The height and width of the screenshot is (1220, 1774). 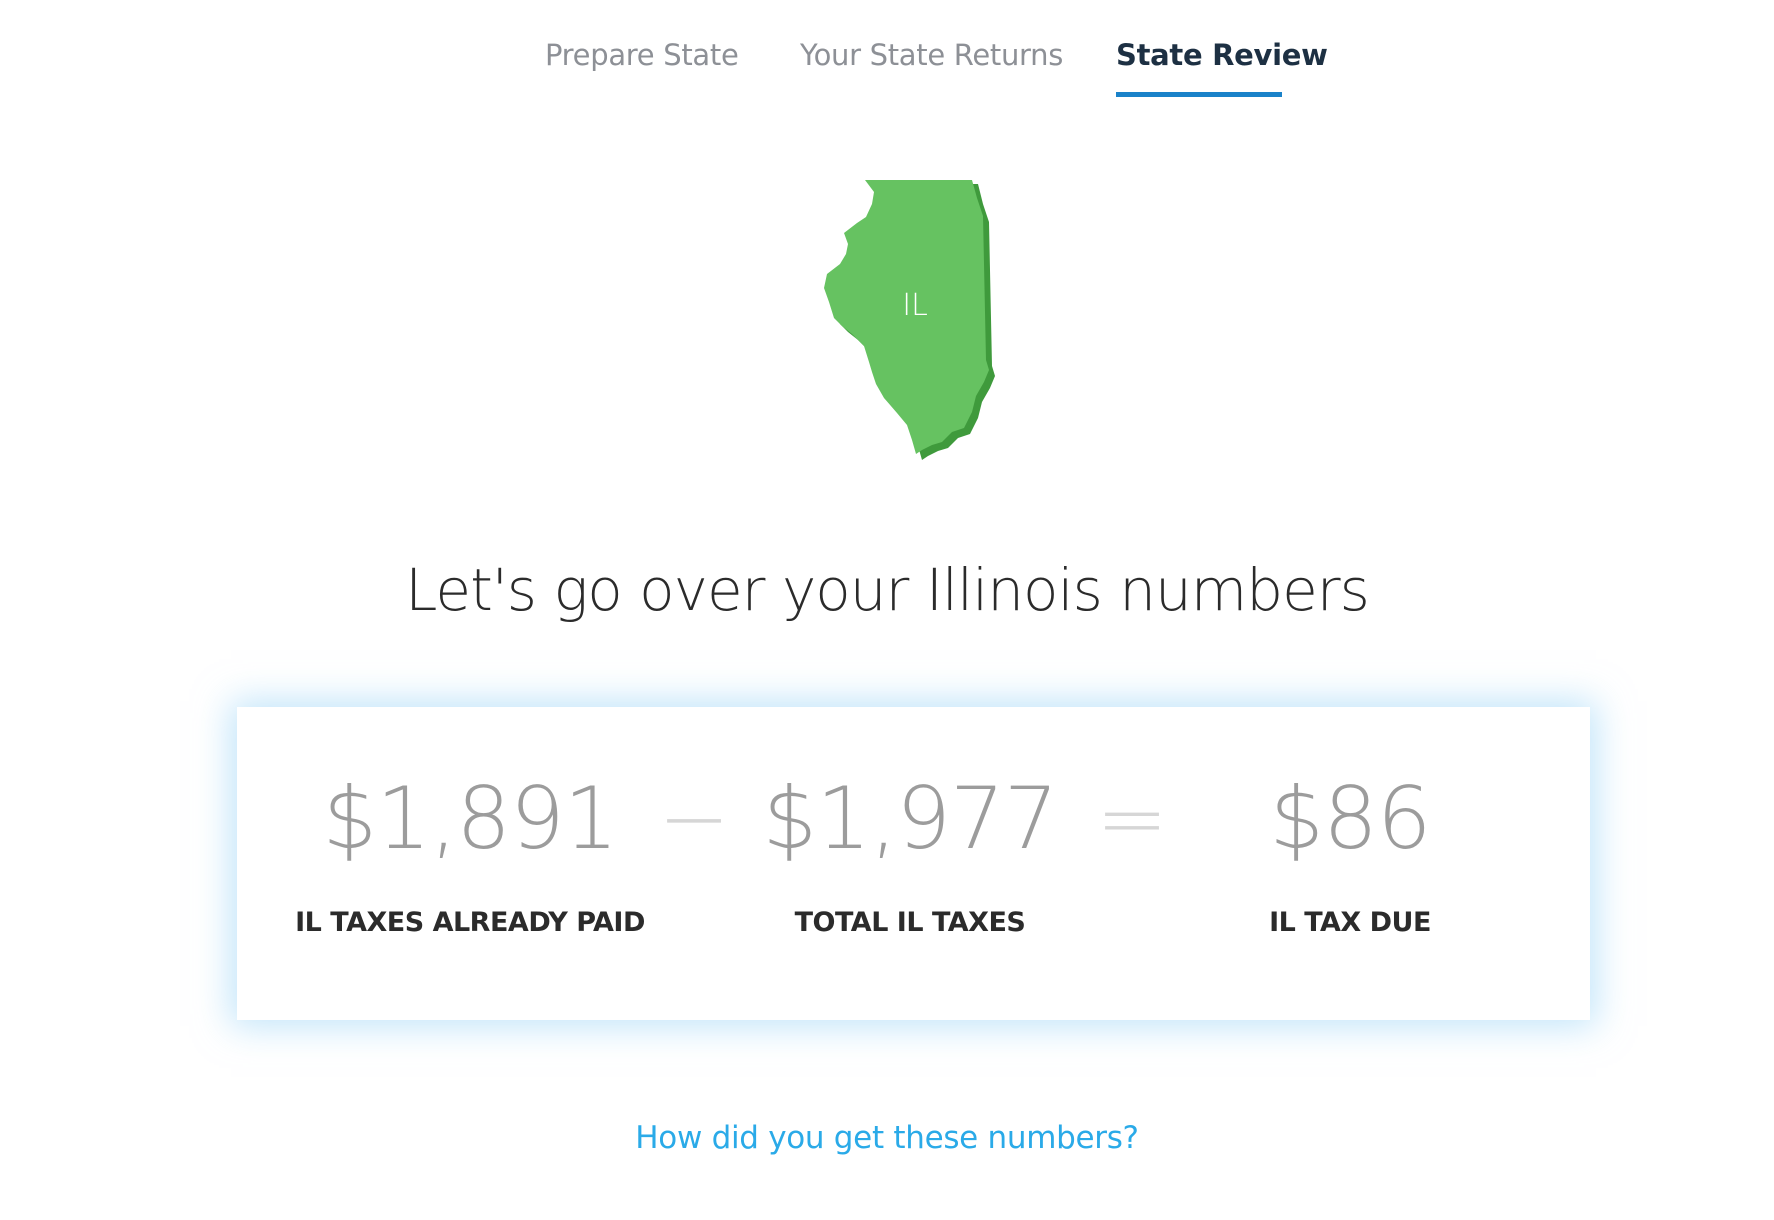 I want to click on active-tab-underline, so click(x=1199, y=94).